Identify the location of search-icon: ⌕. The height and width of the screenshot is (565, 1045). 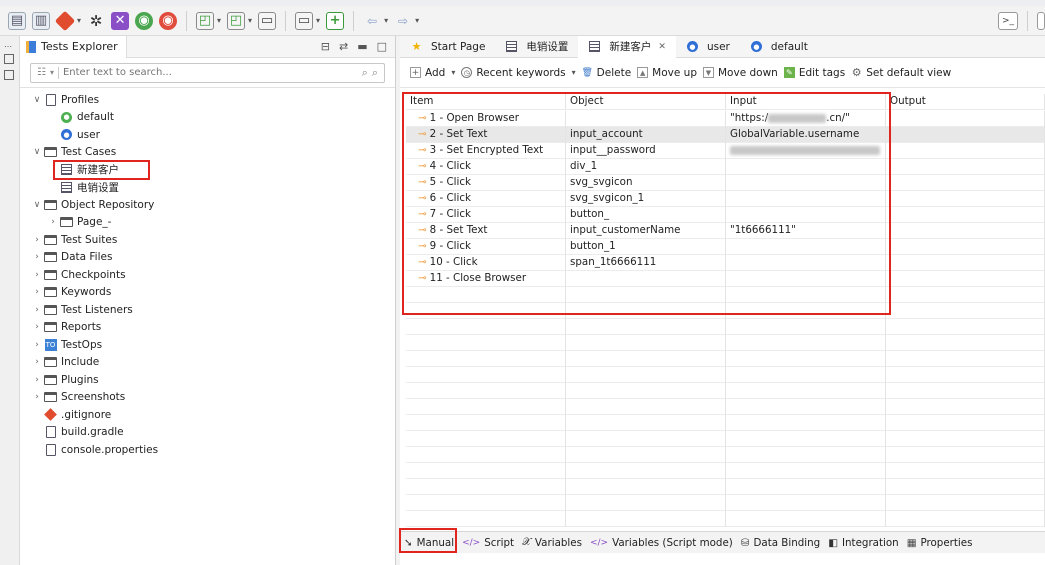
(365, 73).